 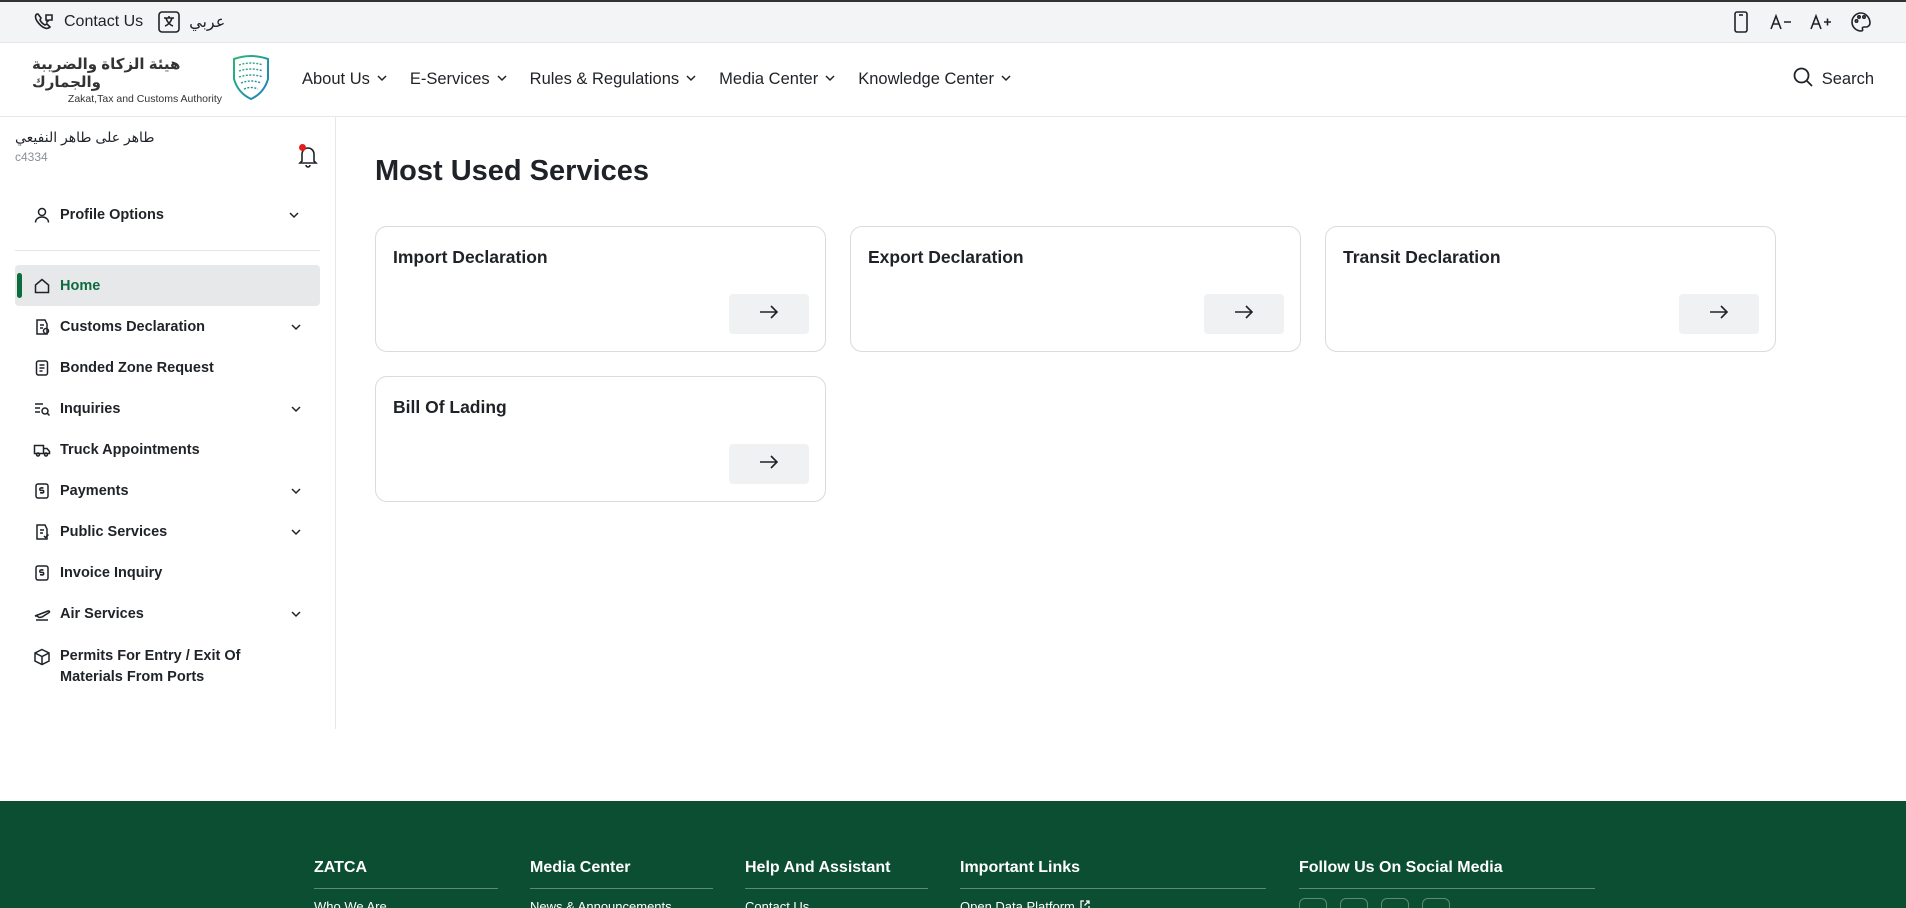 I want to click on footer-link: Contact Us, so click(x=777, y=903).